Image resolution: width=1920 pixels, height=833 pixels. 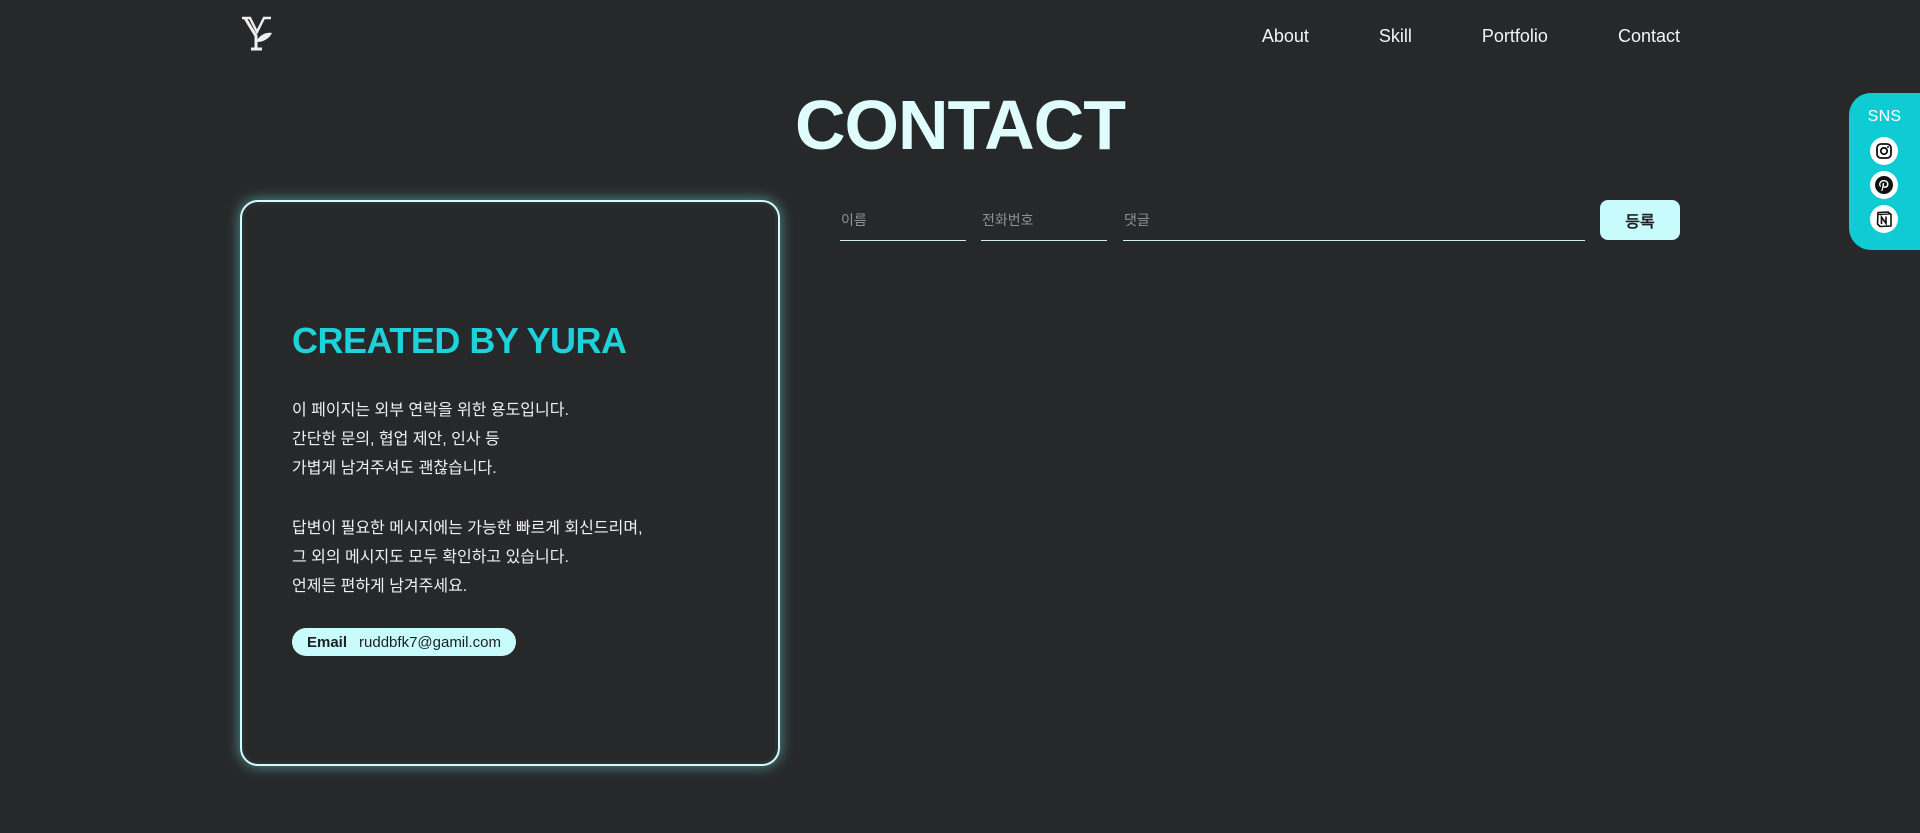 I want to click on email-badge: Email ruddbfk7@gamil.com, so click(x=404, y=642).